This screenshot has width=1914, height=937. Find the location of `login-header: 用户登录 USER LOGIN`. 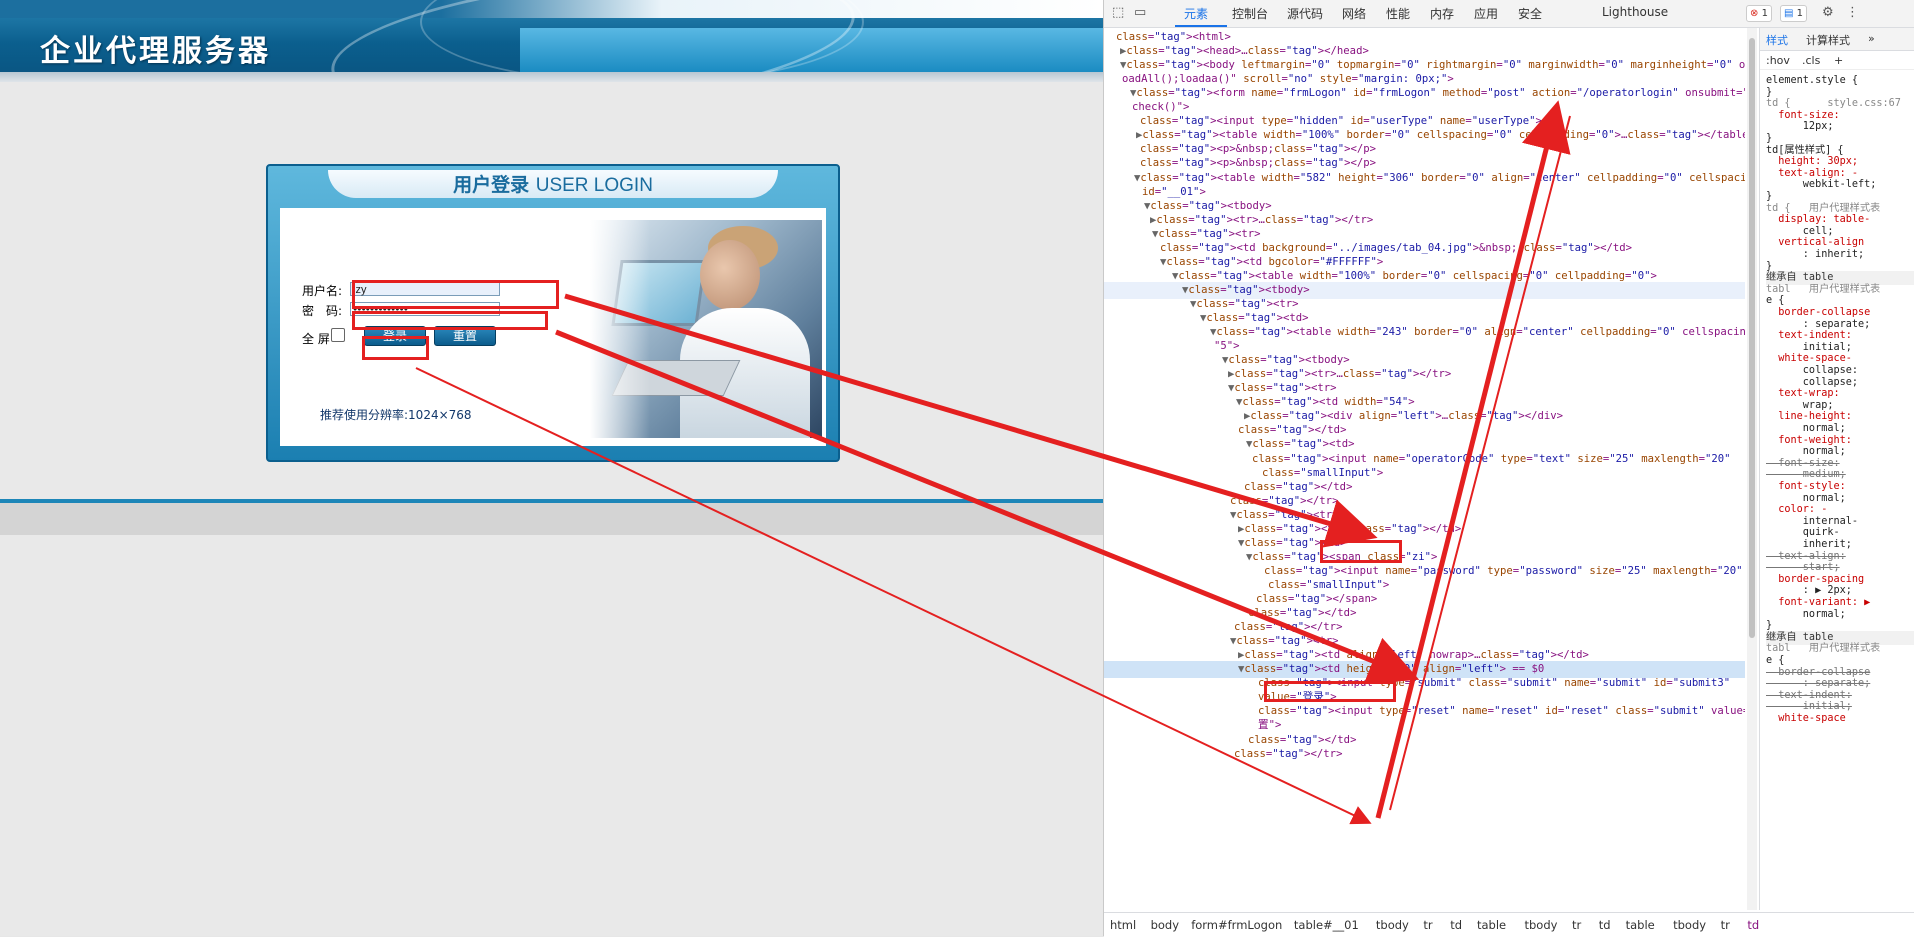

login-header: 用户登录 USER LOGIN is located at coordinates (553, 184).